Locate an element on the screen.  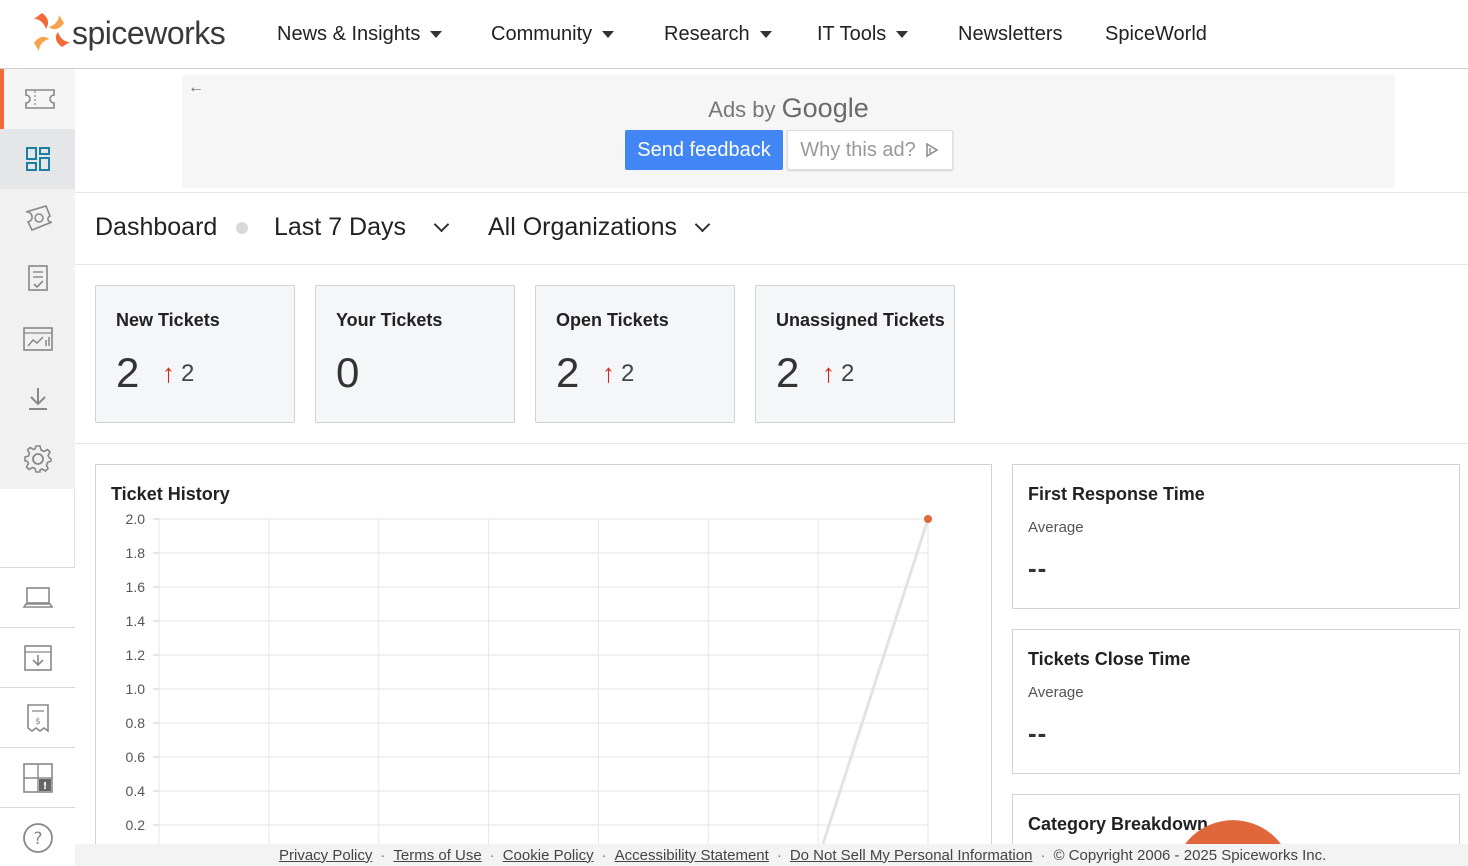
sidebar-item-tickets is located at coordinates (37, 99).